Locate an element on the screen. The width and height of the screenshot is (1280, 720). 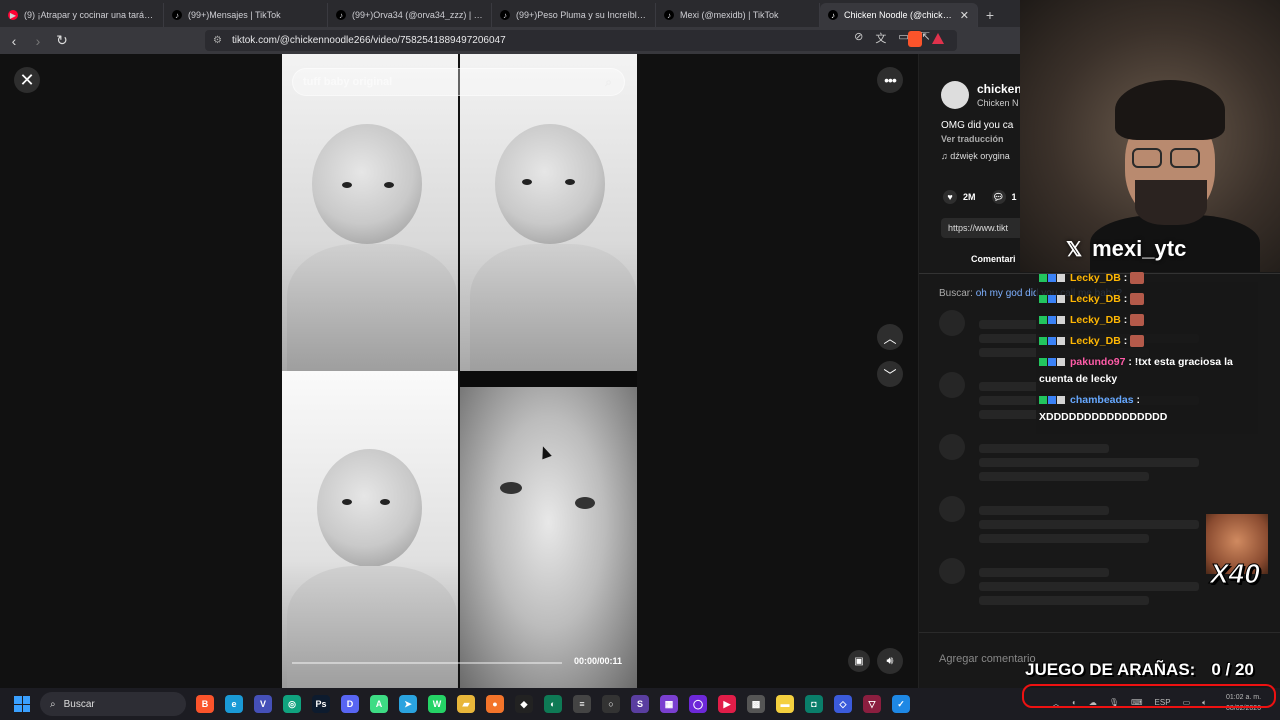
obs-icon: ○ is located at coordinates (611, 704).